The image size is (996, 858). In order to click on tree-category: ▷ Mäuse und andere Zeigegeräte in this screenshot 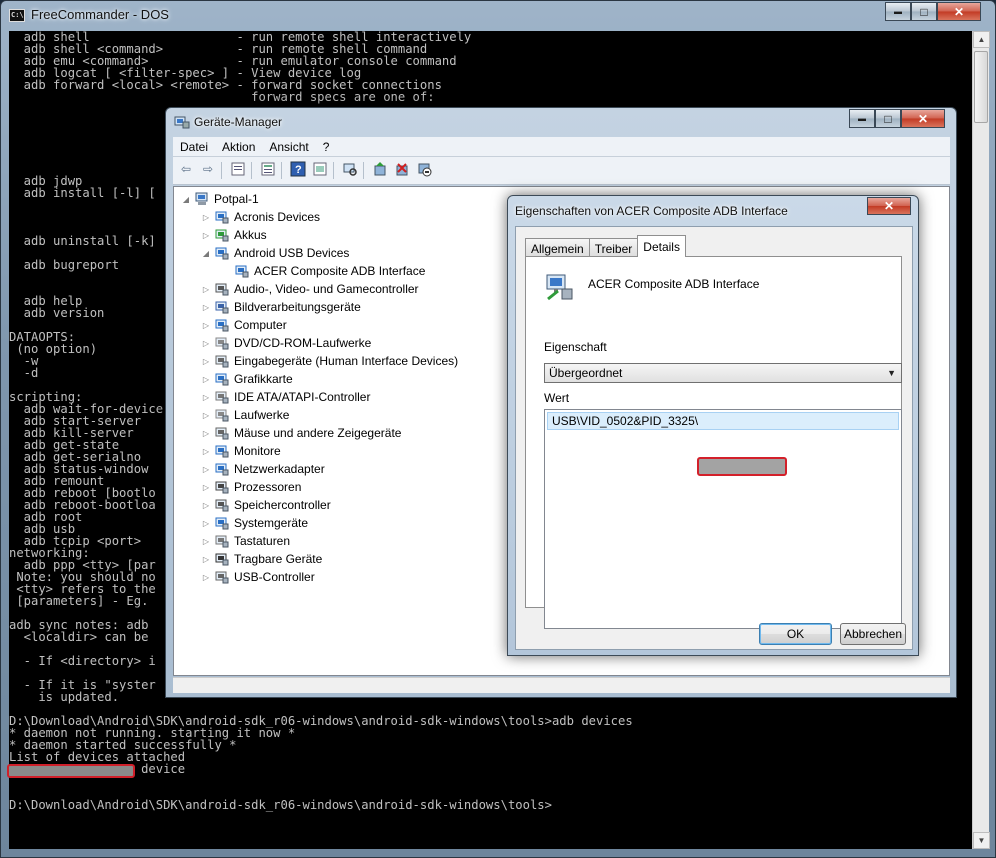, I will do `click(301, 433)`.